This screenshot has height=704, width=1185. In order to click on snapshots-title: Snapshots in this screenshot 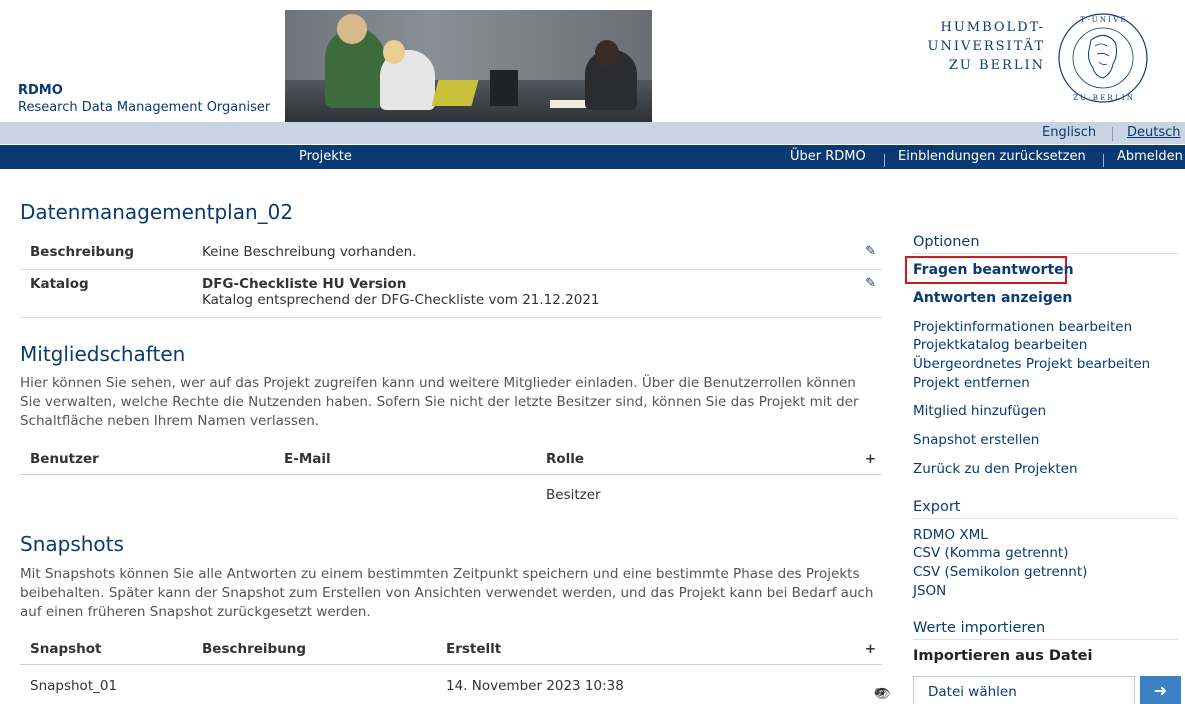, I will do `click(72, 544)`.